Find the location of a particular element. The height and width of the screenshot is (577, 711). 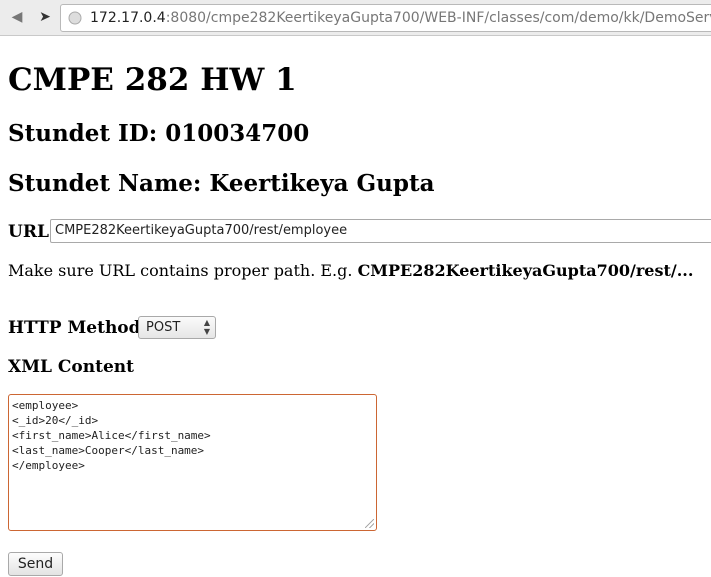

forward-arrow-icon: ➤ is located at coordinates (45, 17).